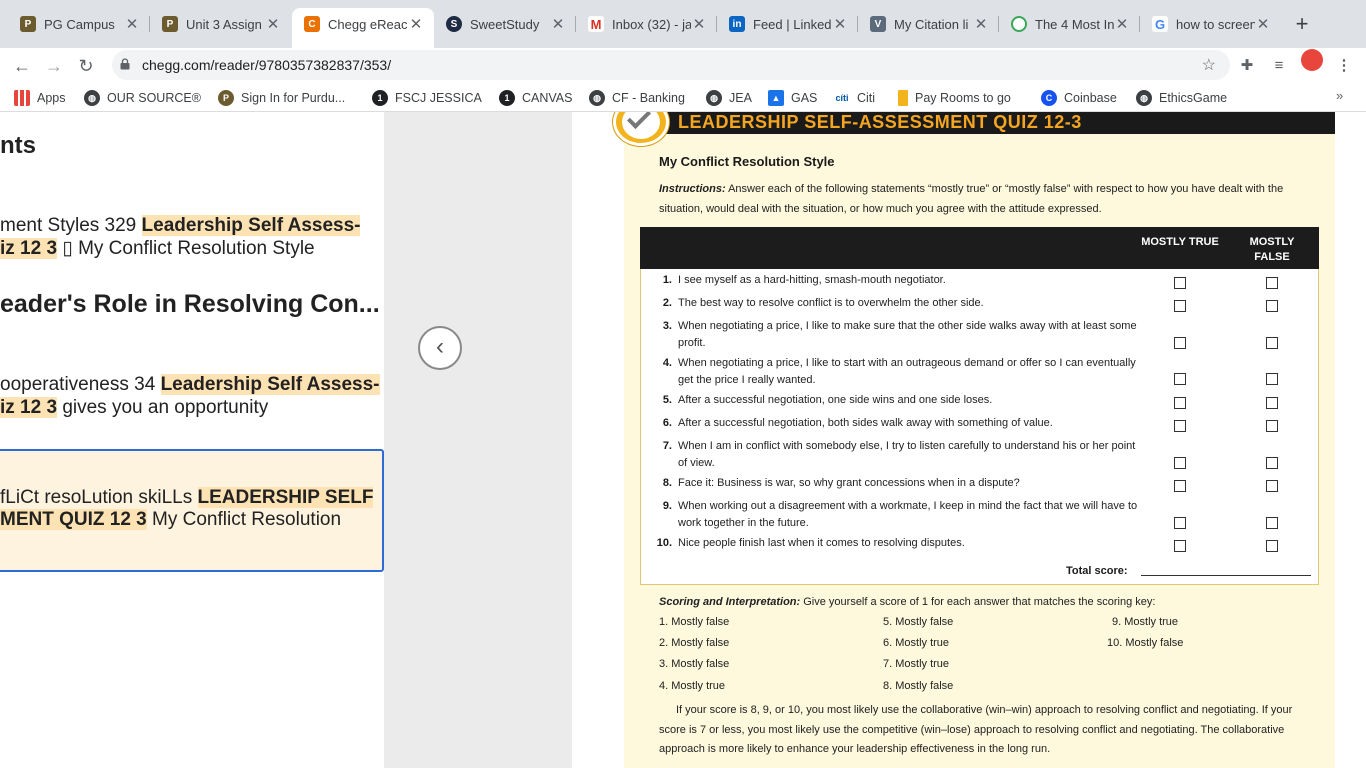 Image resolution: width=1366 pixels, height=768 pixels. I want to click on bookmark-label: FSCJ JESSICA, so click(438, 98).